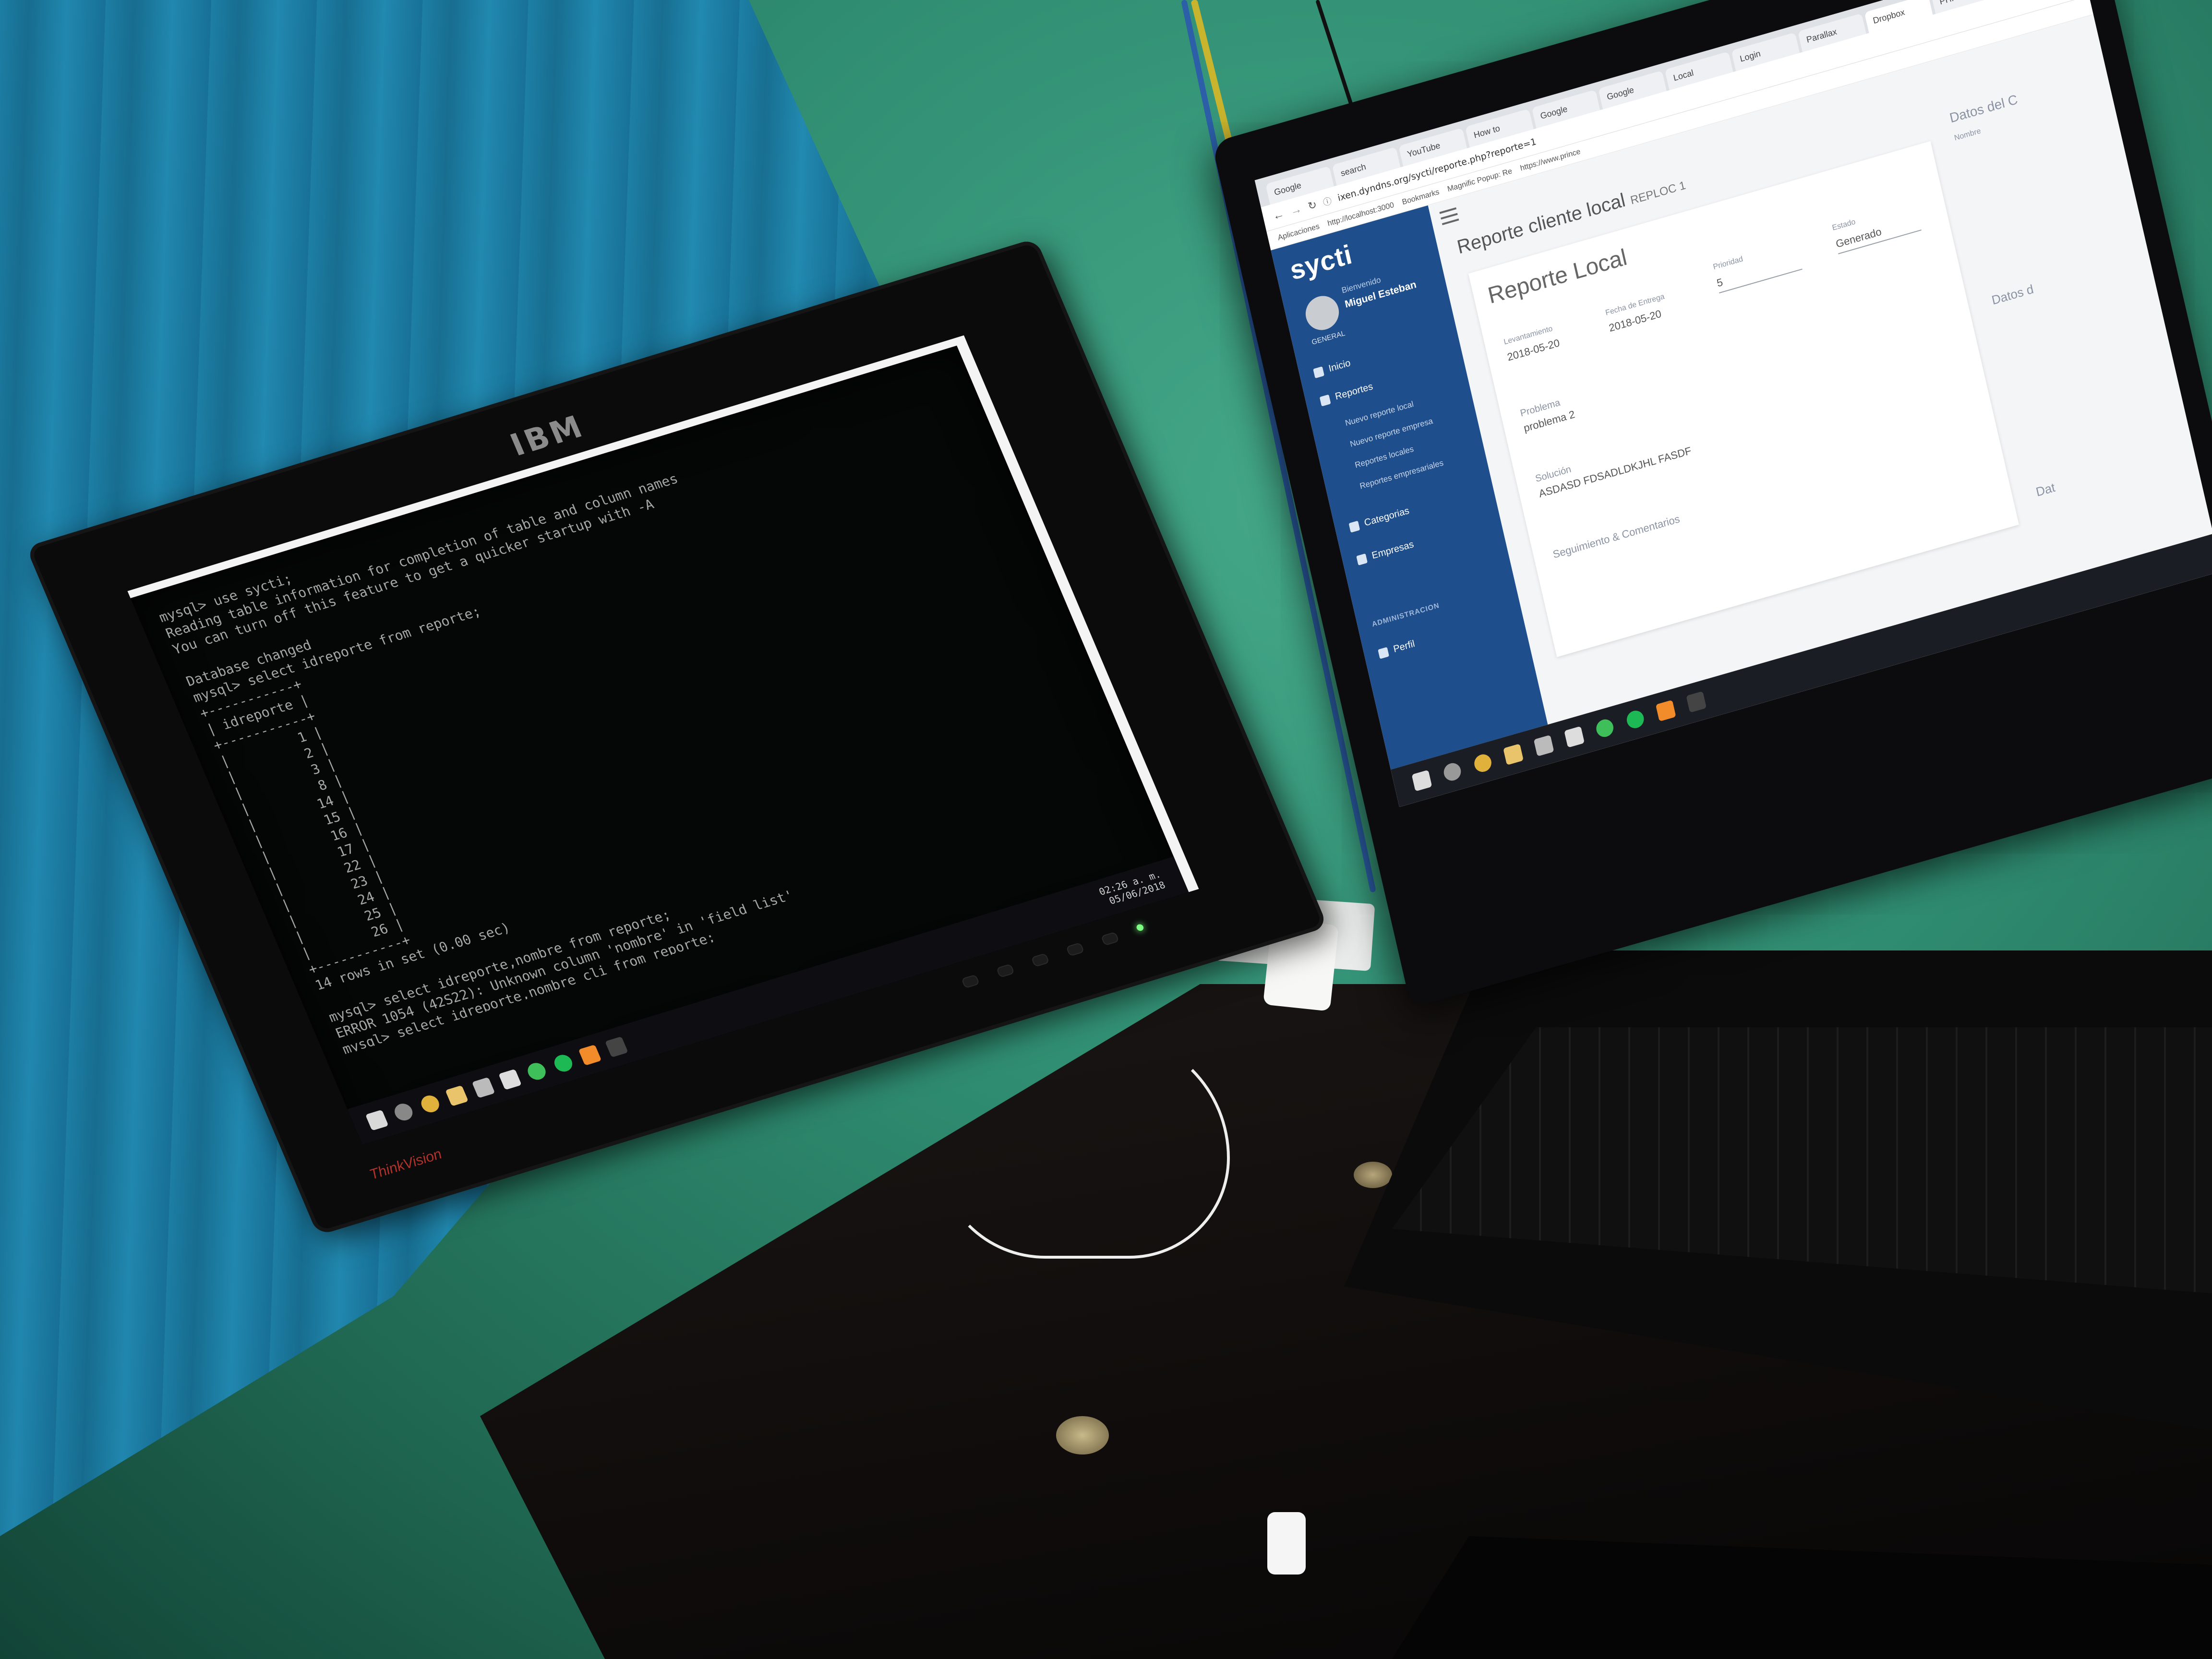 The height and width of the screenshot is (1659, 2212). I want to click on thinkvision-logo: ThinkVision, so click(406, 1164).